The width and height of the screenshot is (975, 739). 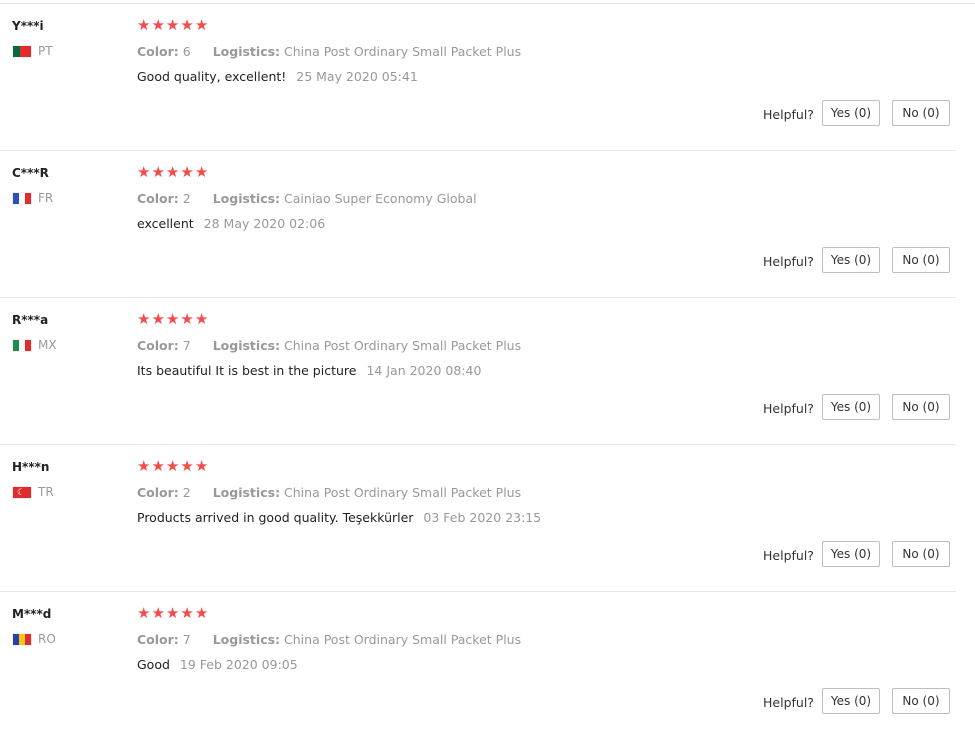 I want to click on reviewer-country: MX, so click(x=34, y=345).